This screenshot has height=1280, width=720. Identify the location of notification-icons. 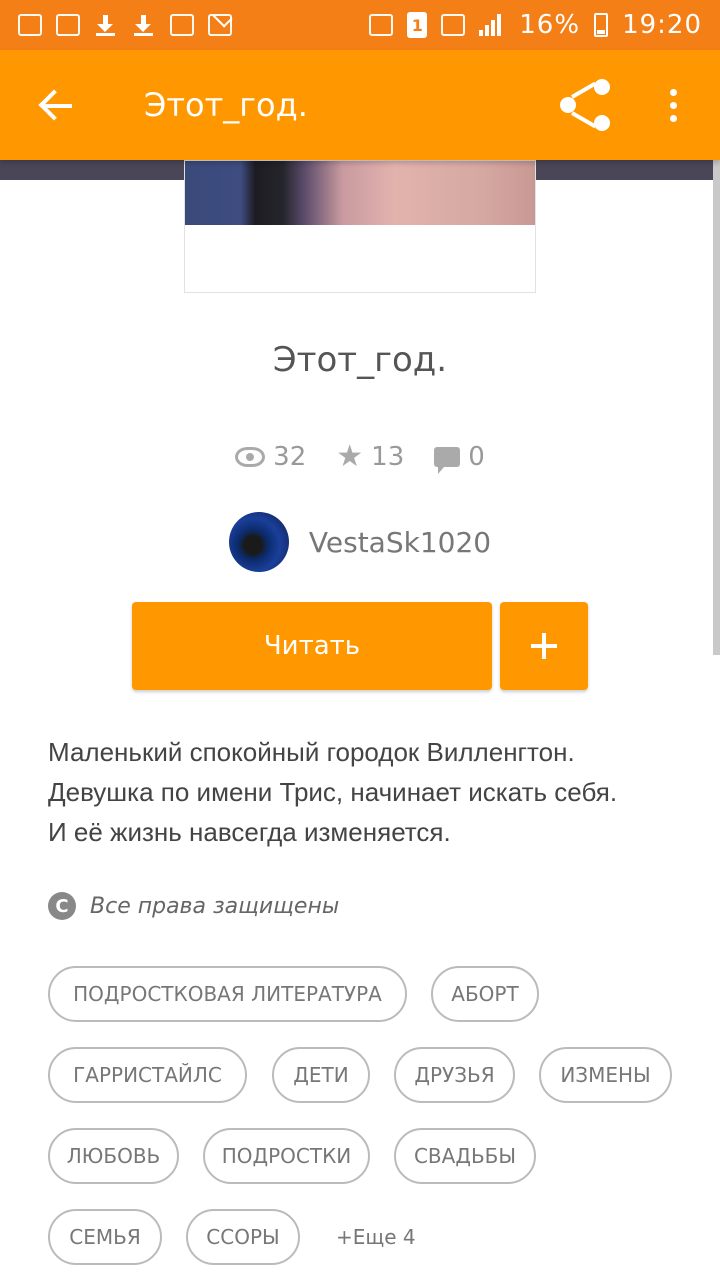
(125, 25).